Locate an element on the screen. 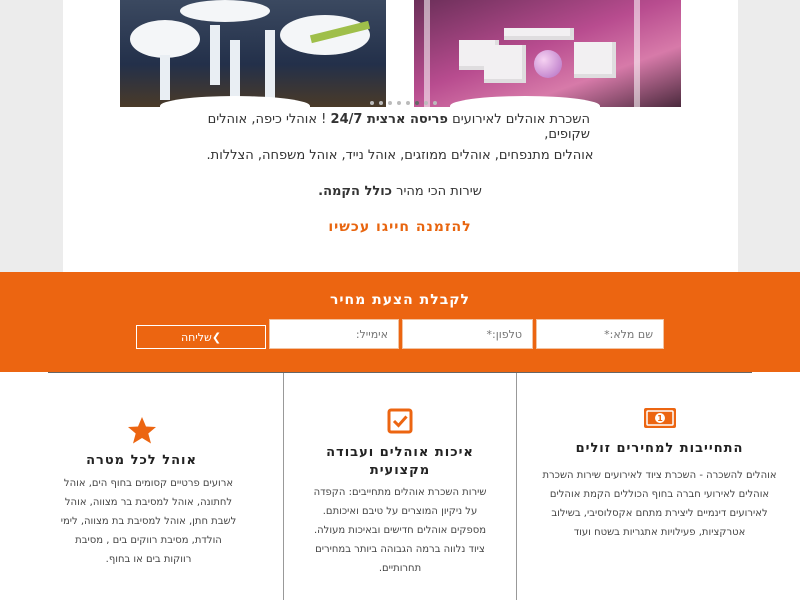 The image size is (800, 600). full-name-field is located at coordinates (600, 334).